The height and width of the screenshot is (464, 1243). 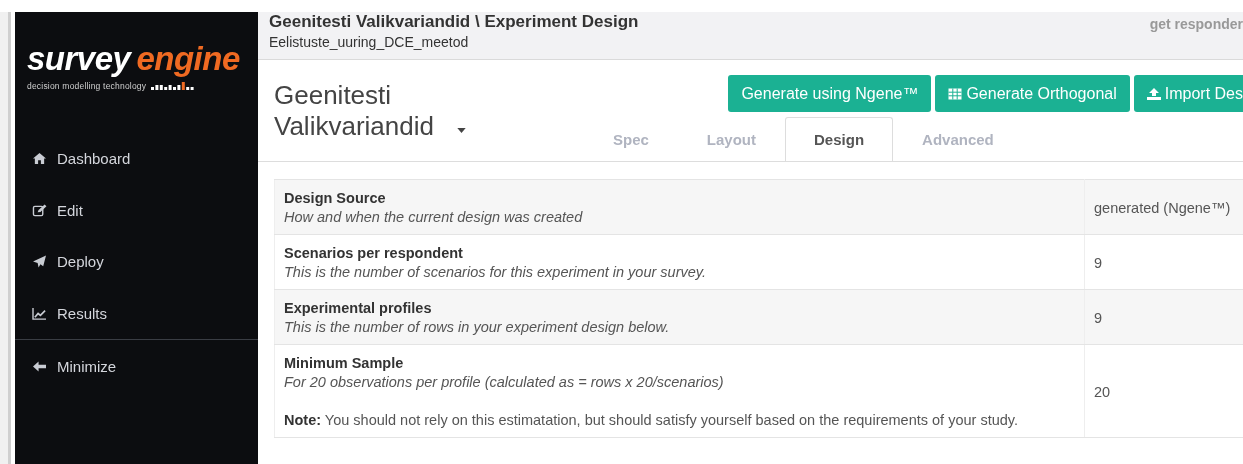 What do you see at coordinates (495, 272) in the screenshot?
I see `setting-description: This is the number of scenarios for this experiment in your survey.` at bounding box center [495, 272].